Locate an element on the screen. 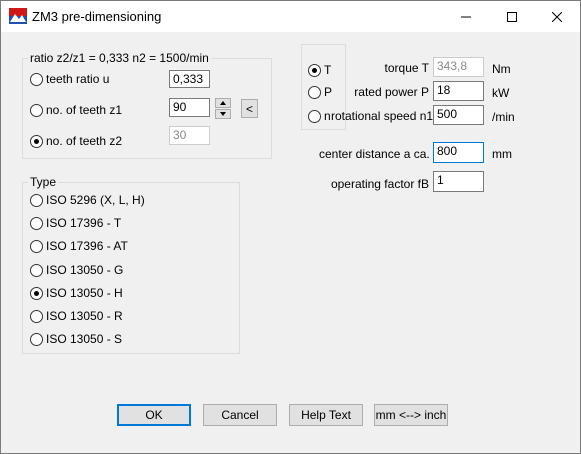 This screenshot has width=581, height=454. radio-mode-n: n is located at coordinates (319, 116).